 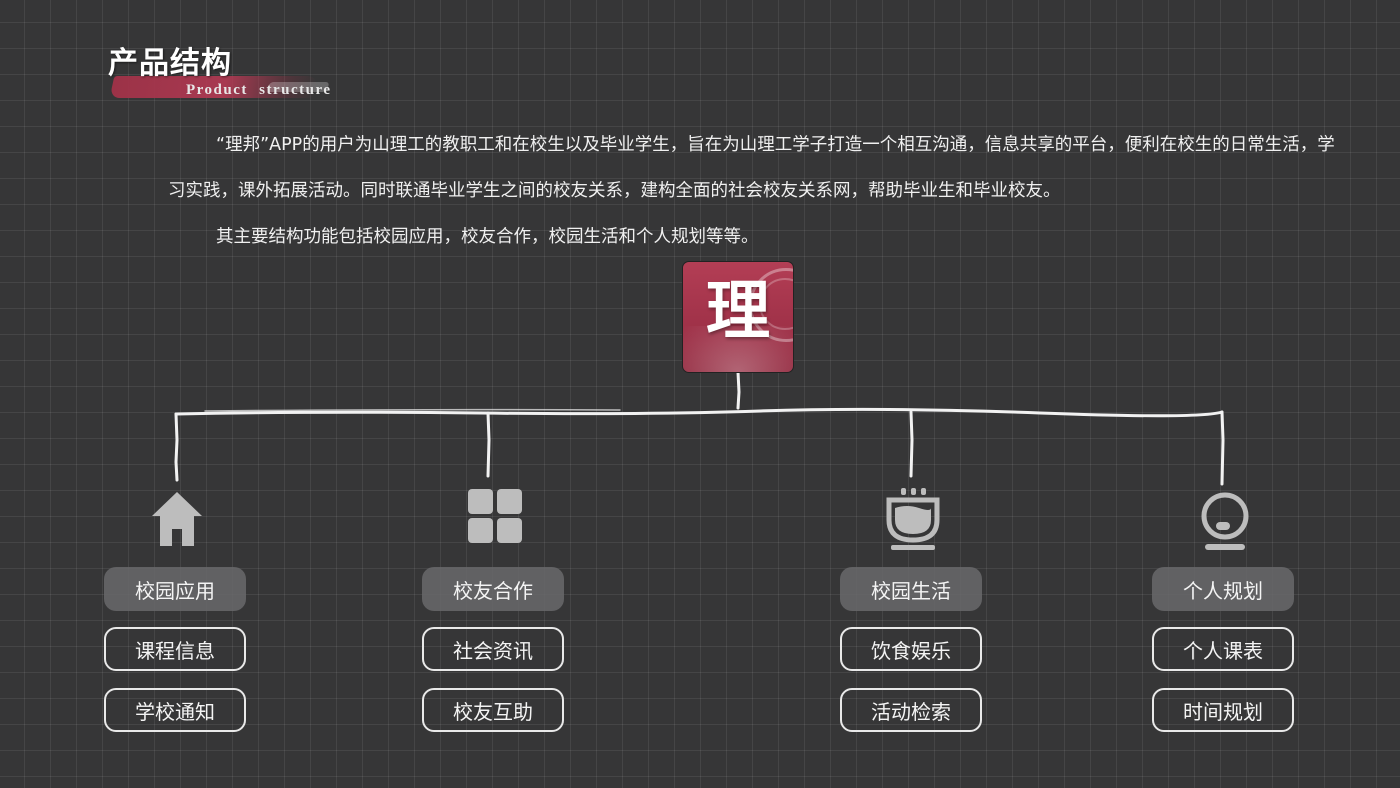 I want to click on branch-item: 课程信息, so click(x=175, y=649).